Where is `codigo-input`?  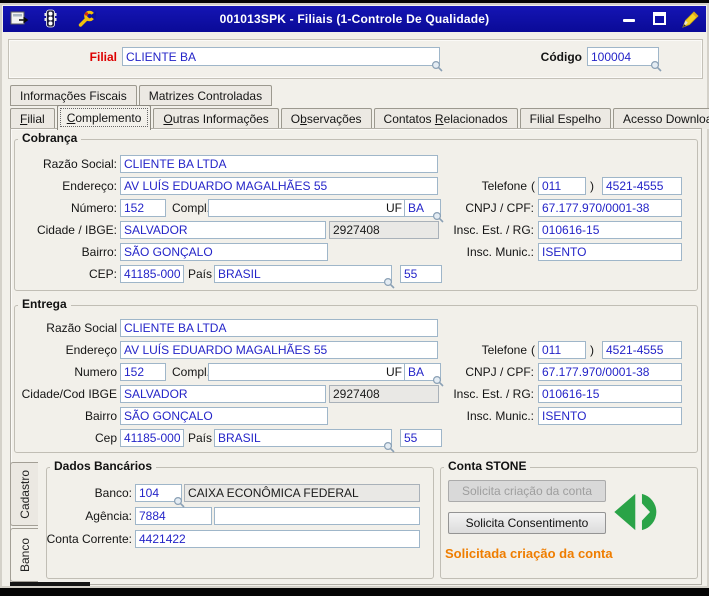
codigo-input is located at coordinates (623, 56).